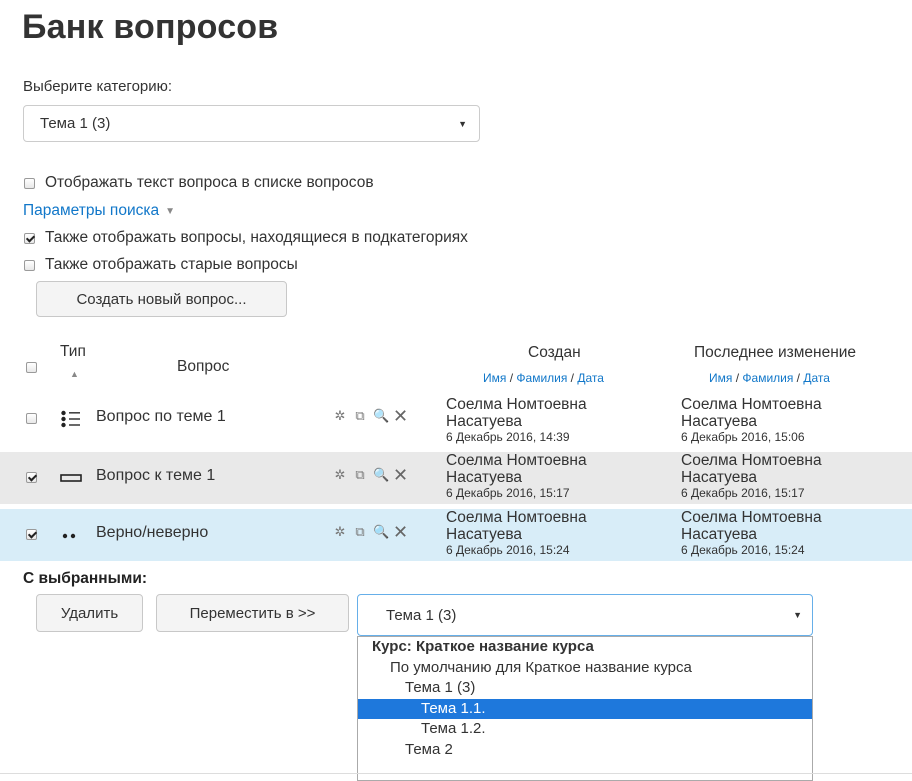 Image resolution: width=912 pixels, height=781 pixels. Describe the element at coordinates (171, 264) in the screenshot. I see `old-questions-label: Также отображать старые вопросы` at that location.